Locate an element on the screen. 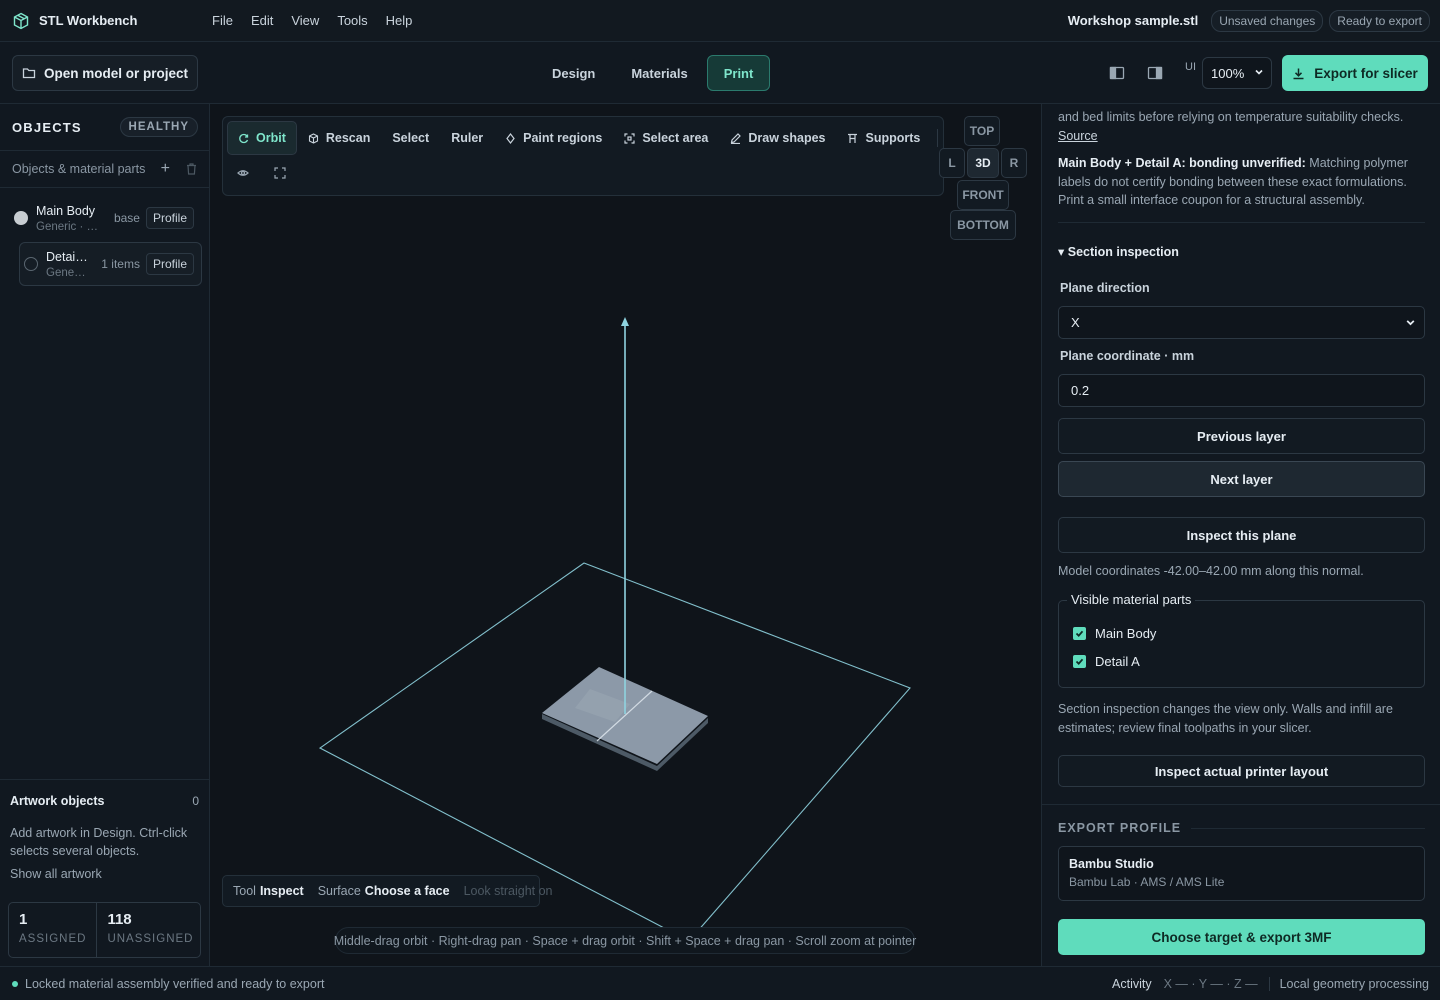  open-model-button: Open model or project is located at coordinates (105, 73).